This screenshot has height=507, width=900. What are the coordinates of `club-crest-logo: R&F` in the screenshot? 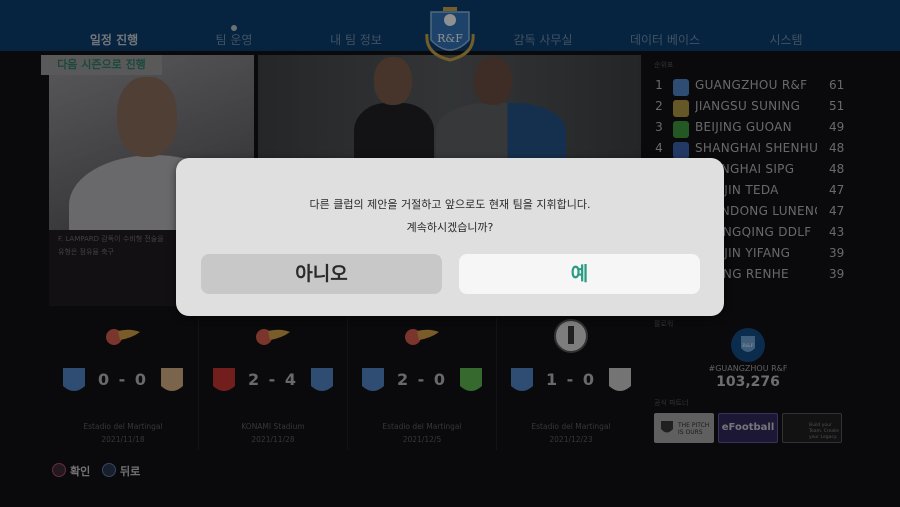 It's located at (450, 34).